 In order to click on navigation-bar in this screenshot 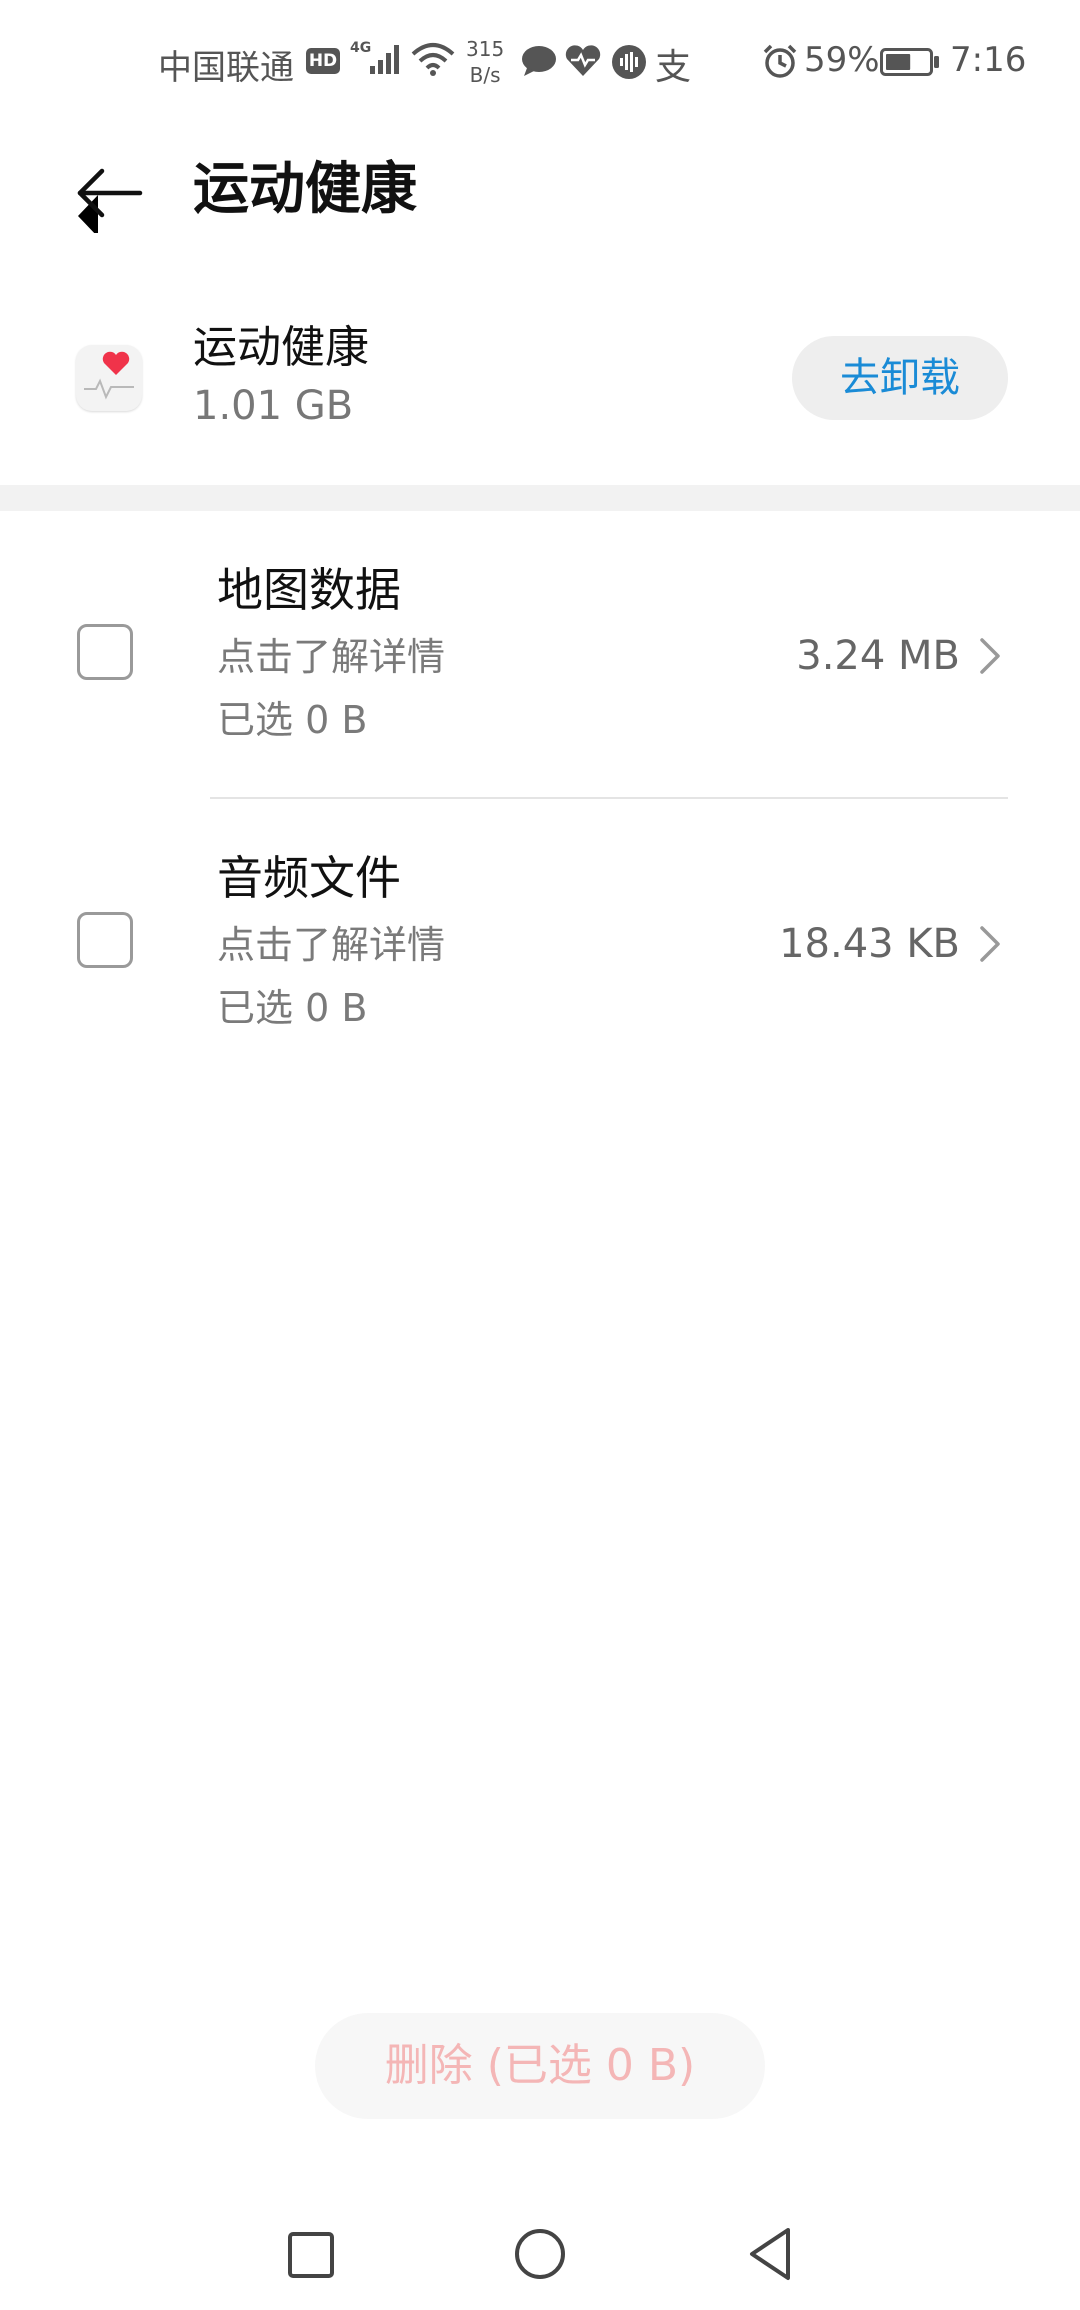, I will do `click(540, 2255)`.